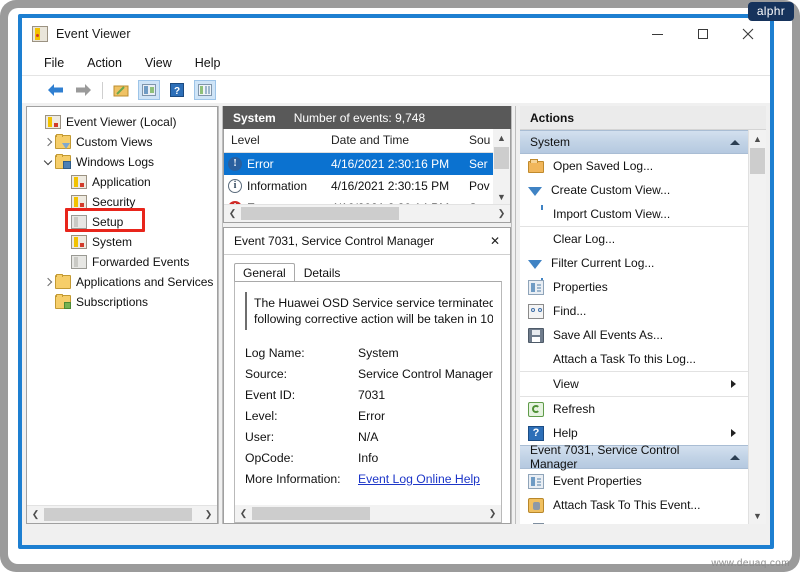  Describe the element at coordinates (372, 415) in the screenshot. I see `property-value: Error` at that location.